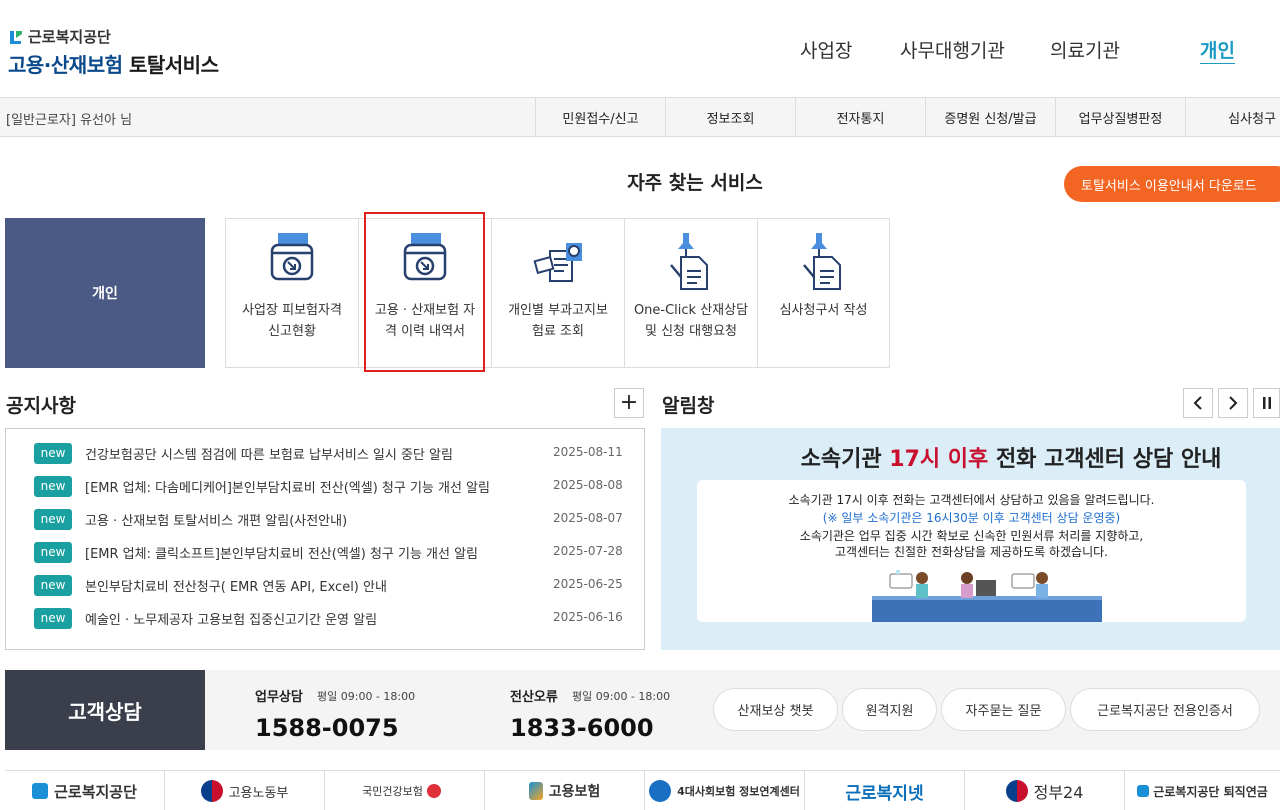 Image resolution: width=1280 pixels, height=810 pixels. Describe the element at coordinates (588, 584) in the screenshot. I see `notice-date: 2025-06-25` at that location.